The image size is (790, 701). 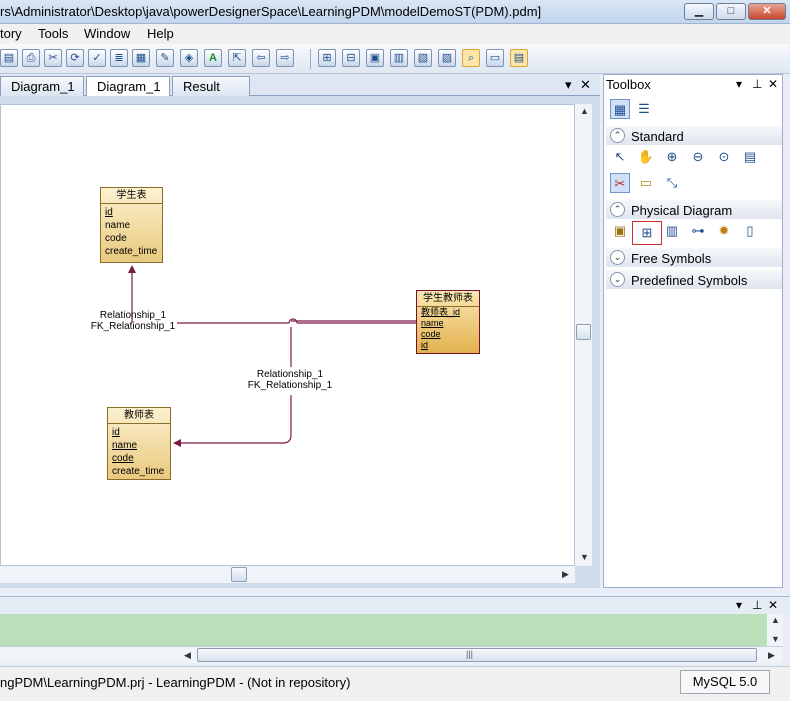 I want to click on redo-icon: ⇨, so click(x=285, y=58).